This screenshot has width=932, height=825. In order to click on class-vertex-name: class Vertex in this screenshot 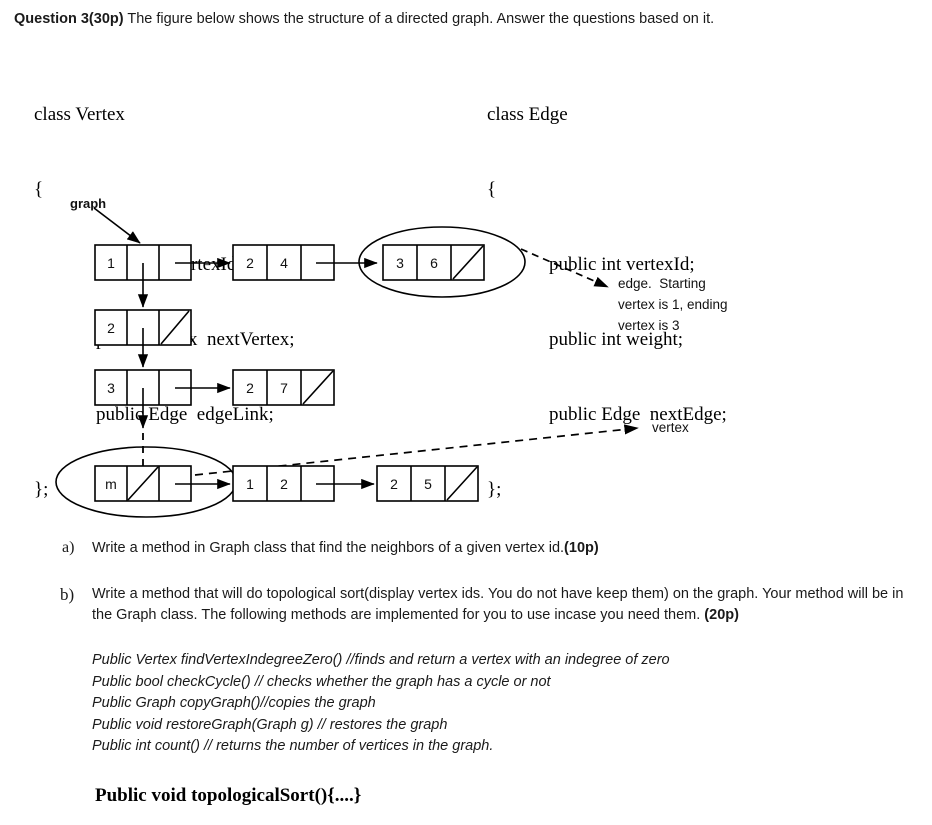, I will do `click(79, 114)`.